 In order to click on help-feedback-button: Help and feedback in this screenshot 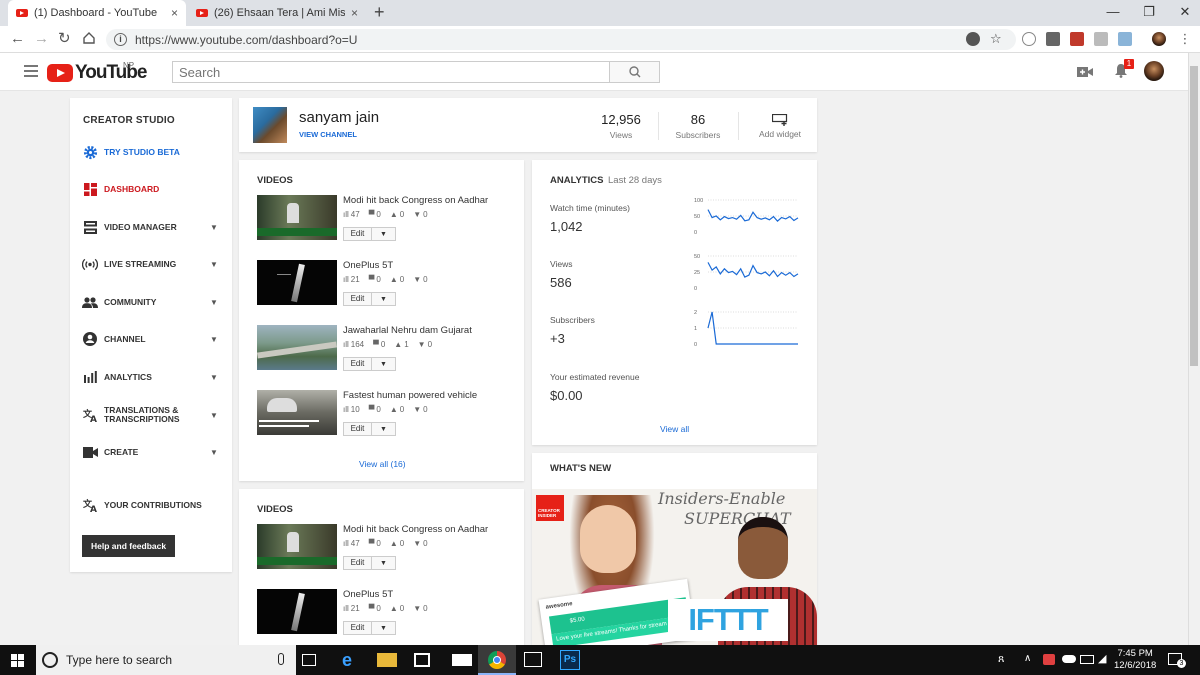, I will do `click(129, 546)`.